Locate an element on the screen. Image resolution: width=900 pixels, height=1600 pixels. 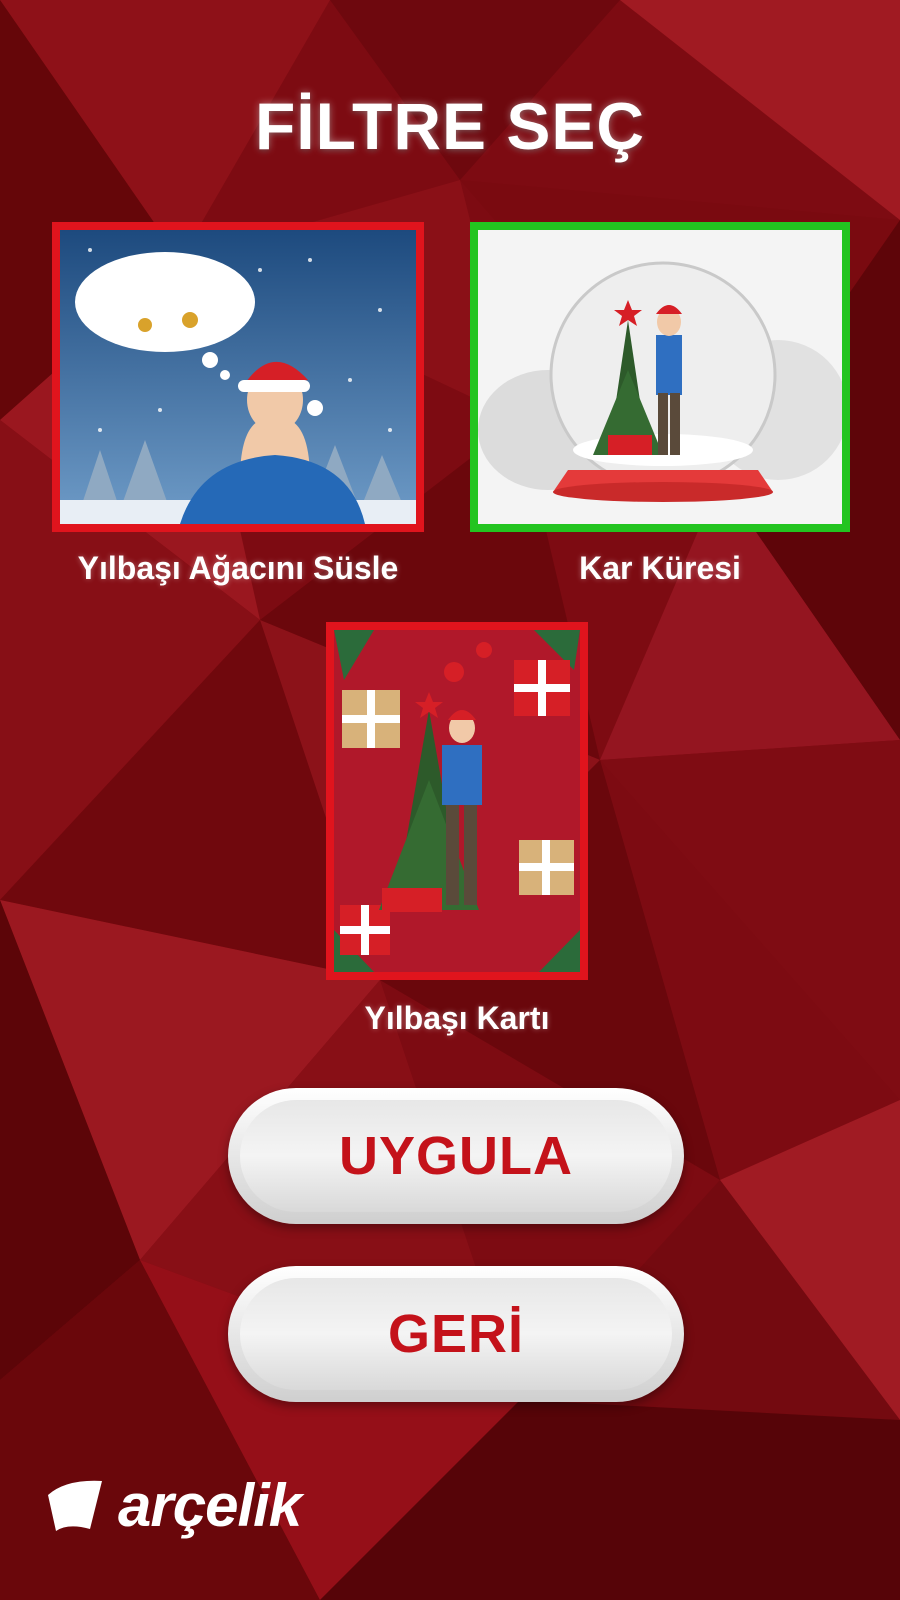
apply-button-label: UYGULA is located at coordinates (456, 1156).